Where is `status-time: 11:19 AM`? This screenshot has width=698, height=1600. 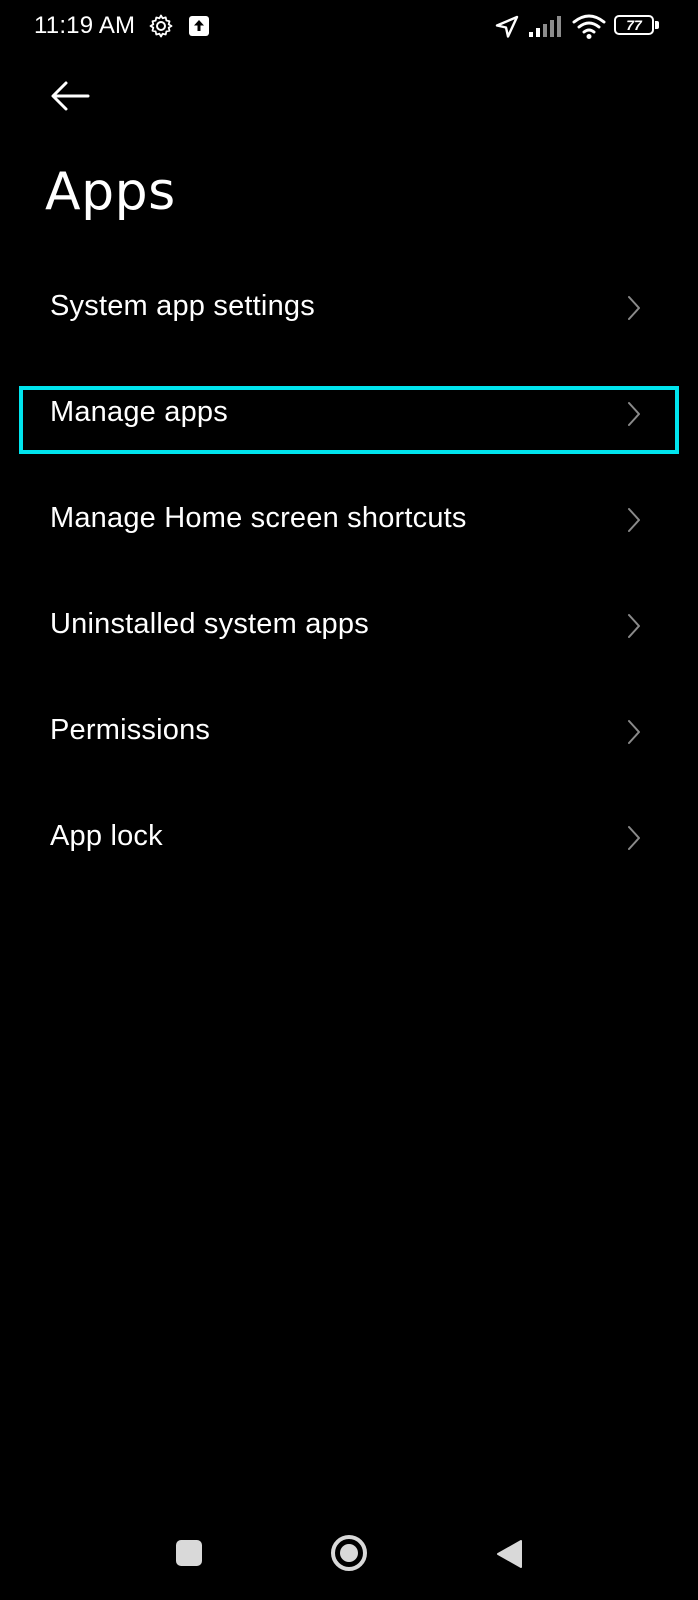 status-time: 11:19 AM is located at coordinates (85, 25).